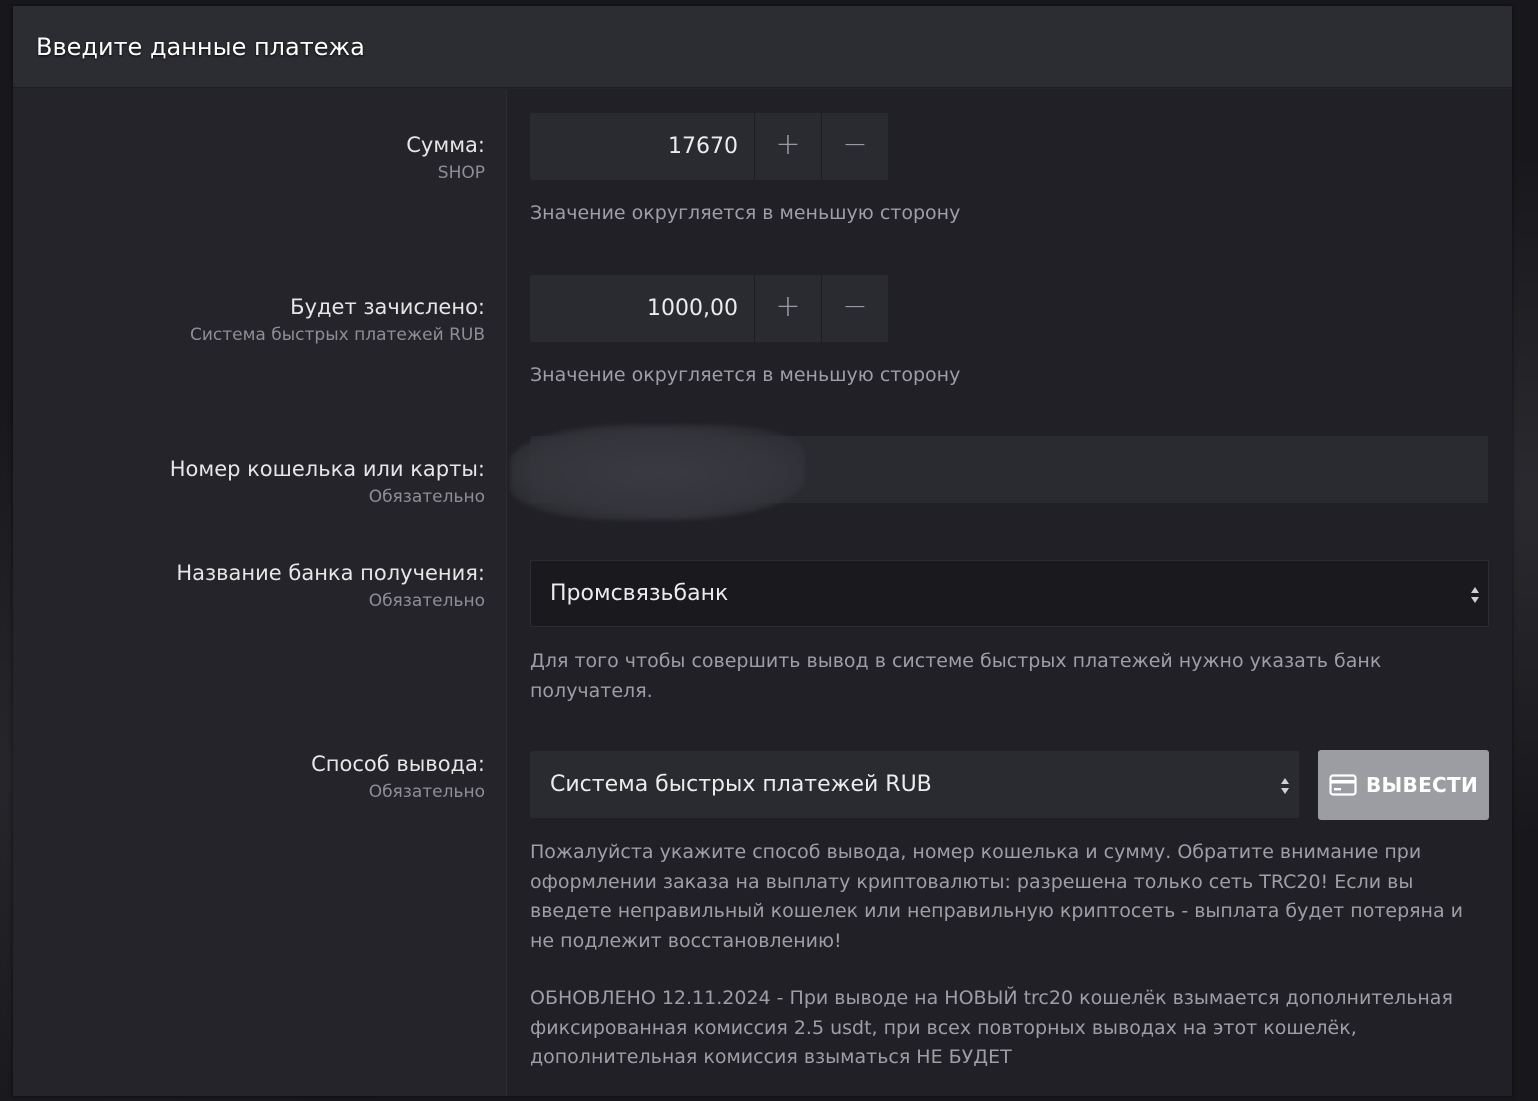  I want to click on method-selected-value: Система быстрых платежей RUB, so click(741, 784).